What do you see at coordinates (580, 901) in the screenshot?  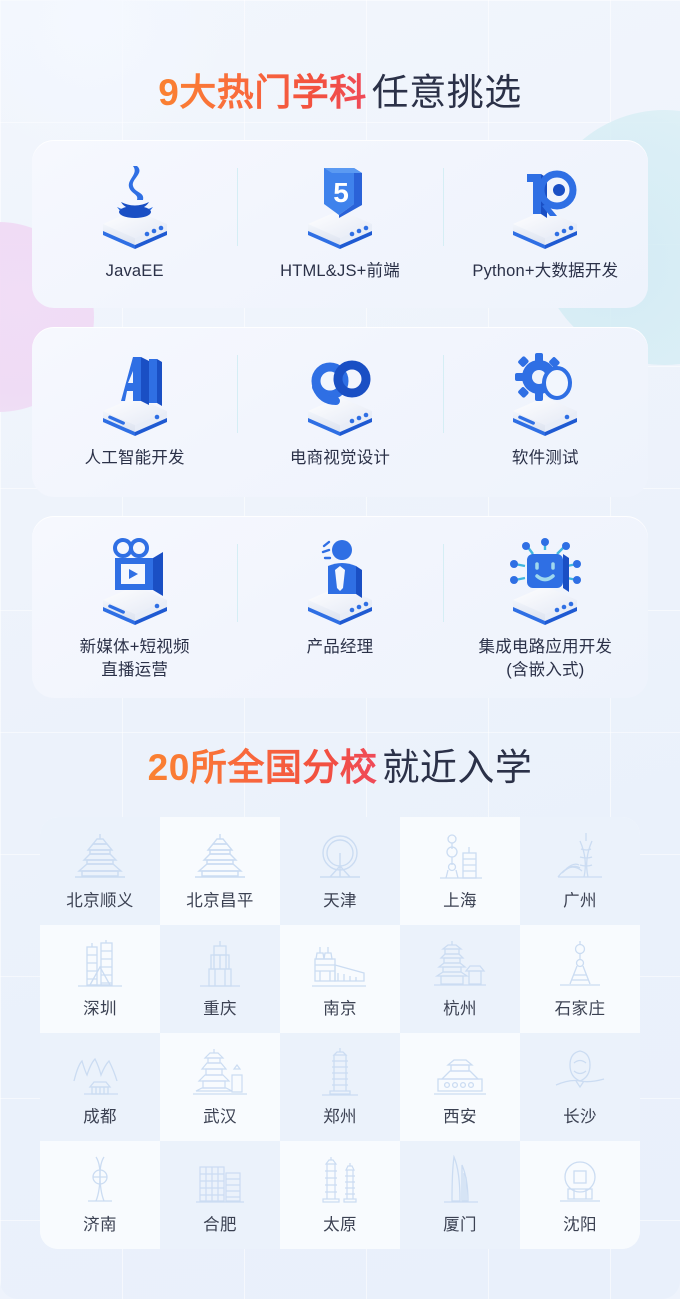 I see `city-label: 广州` at bounding box center [580, 901].